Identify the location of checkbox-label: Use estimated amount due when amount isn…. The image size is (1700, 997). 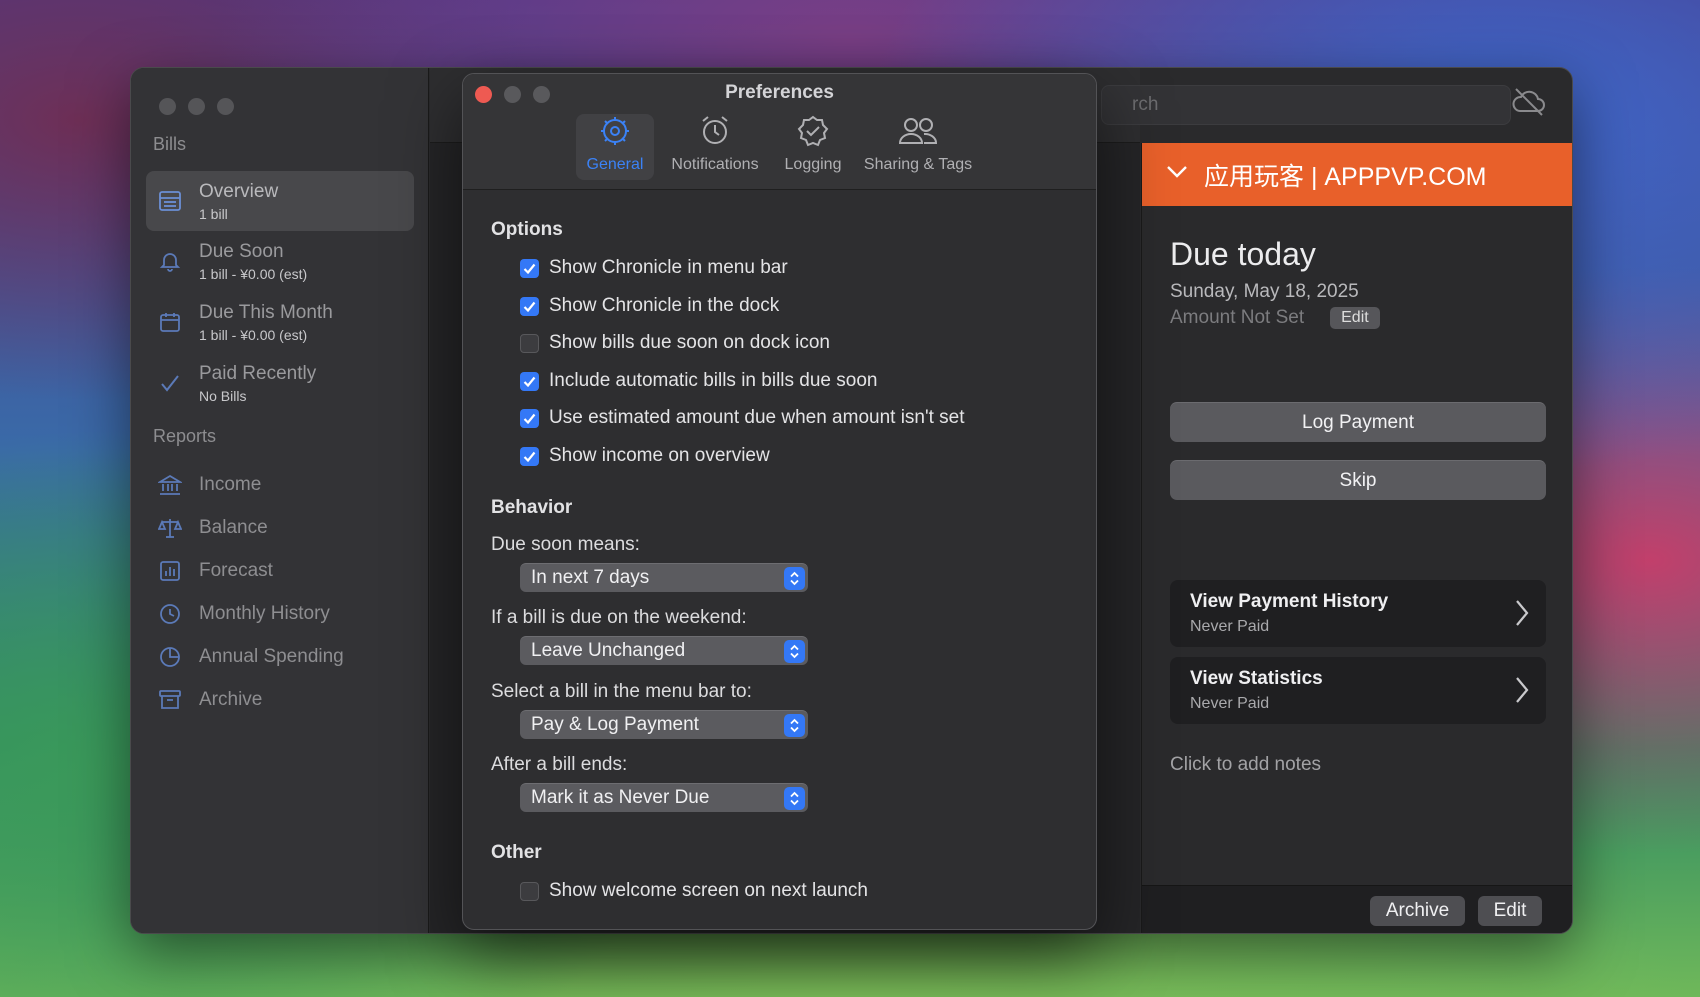
(757, 417).